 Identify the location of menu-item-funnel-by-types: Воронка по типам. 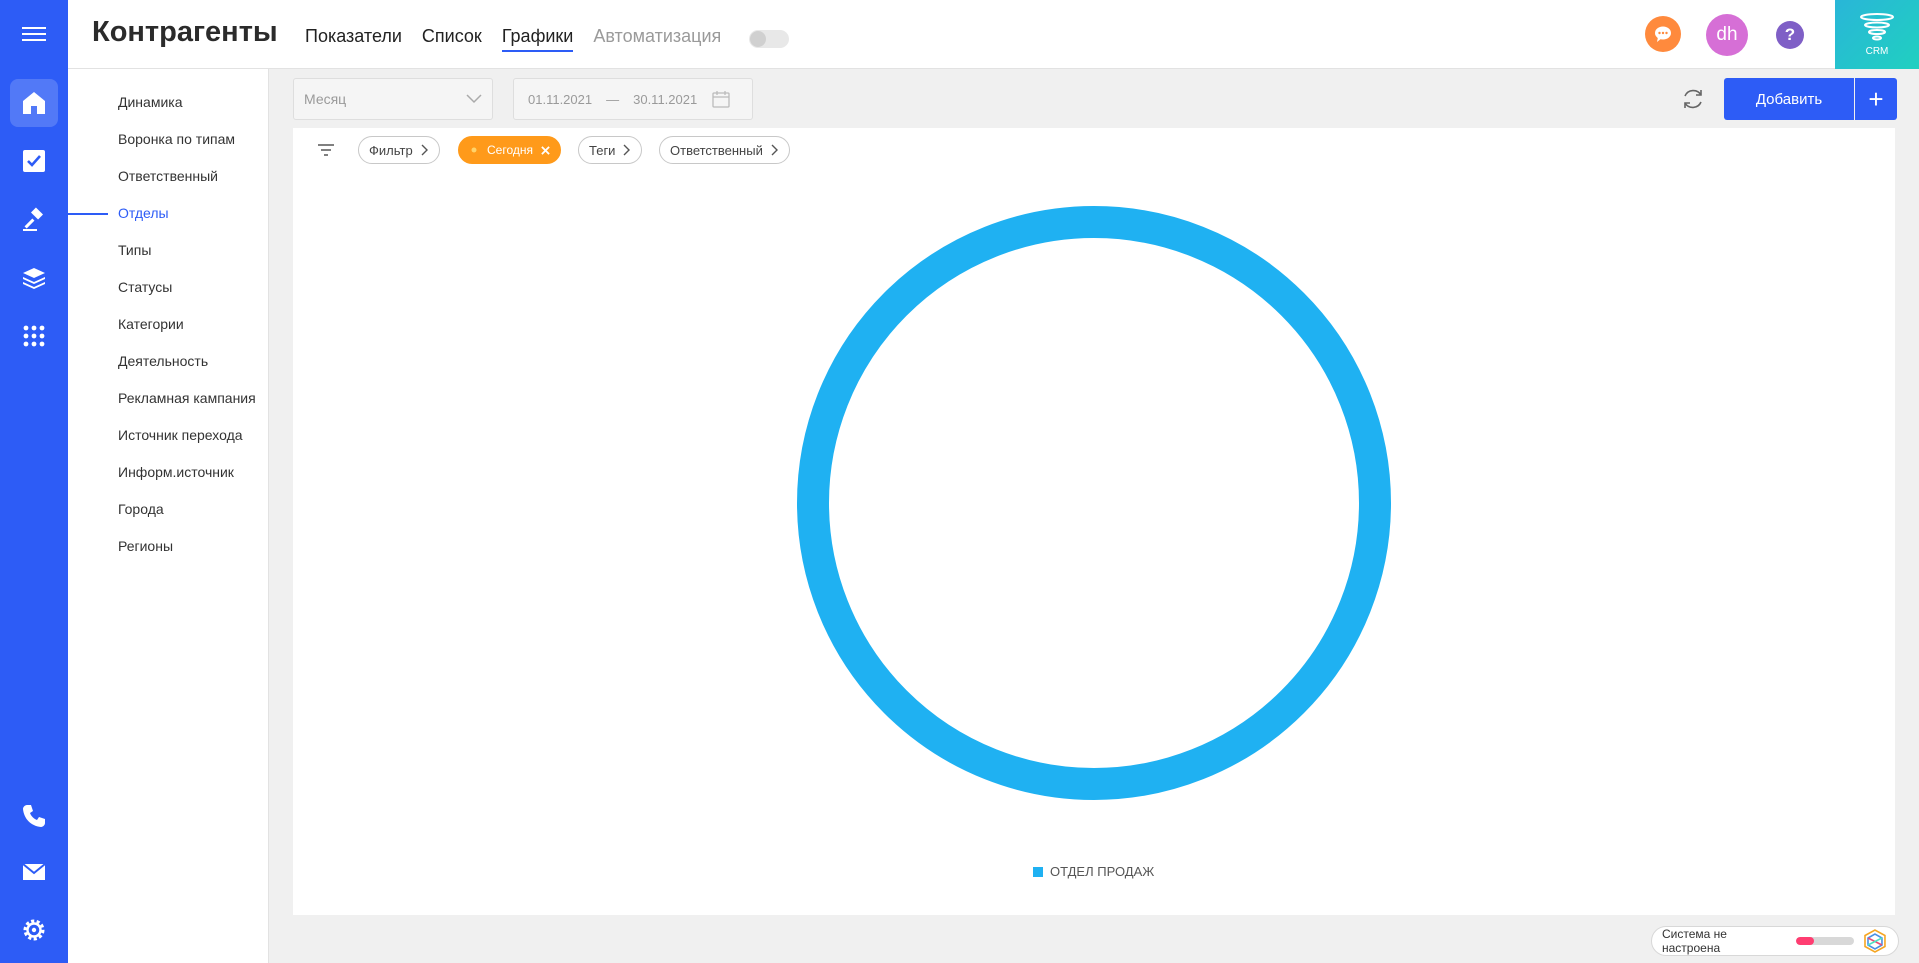
(176, 139).